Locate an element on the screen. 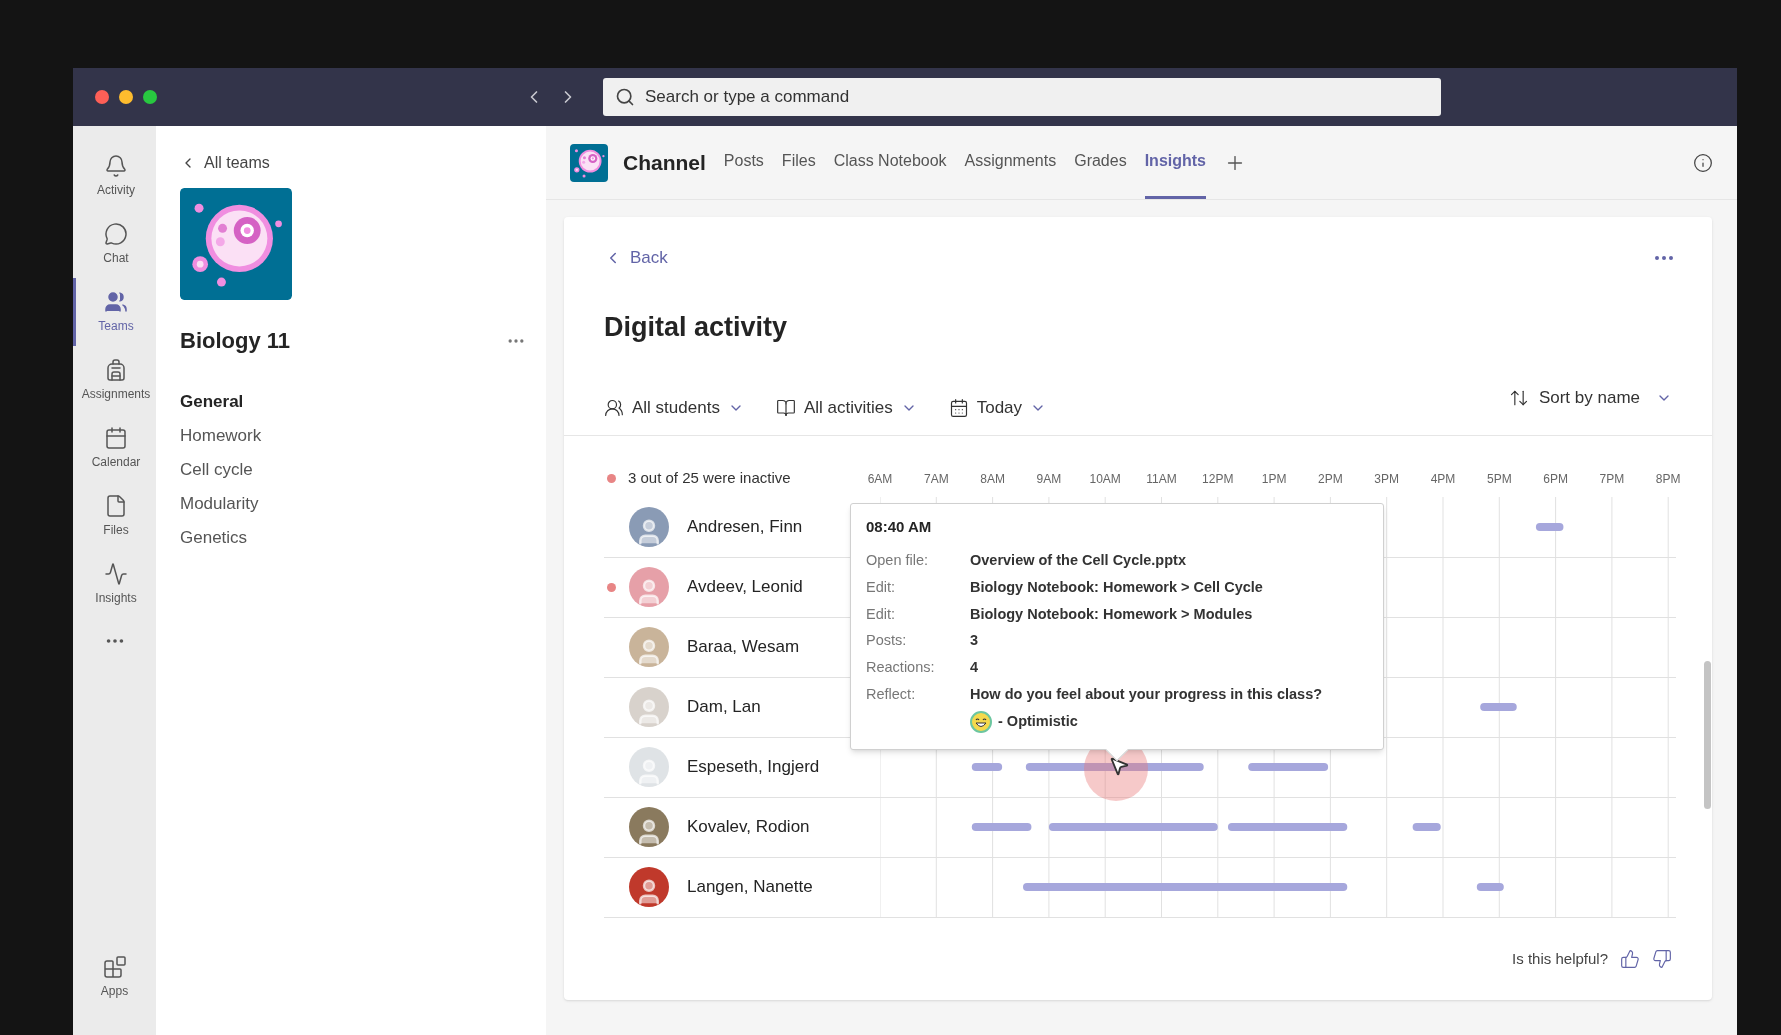  scrollbar-thumb is located at coordinates (1707, 735).